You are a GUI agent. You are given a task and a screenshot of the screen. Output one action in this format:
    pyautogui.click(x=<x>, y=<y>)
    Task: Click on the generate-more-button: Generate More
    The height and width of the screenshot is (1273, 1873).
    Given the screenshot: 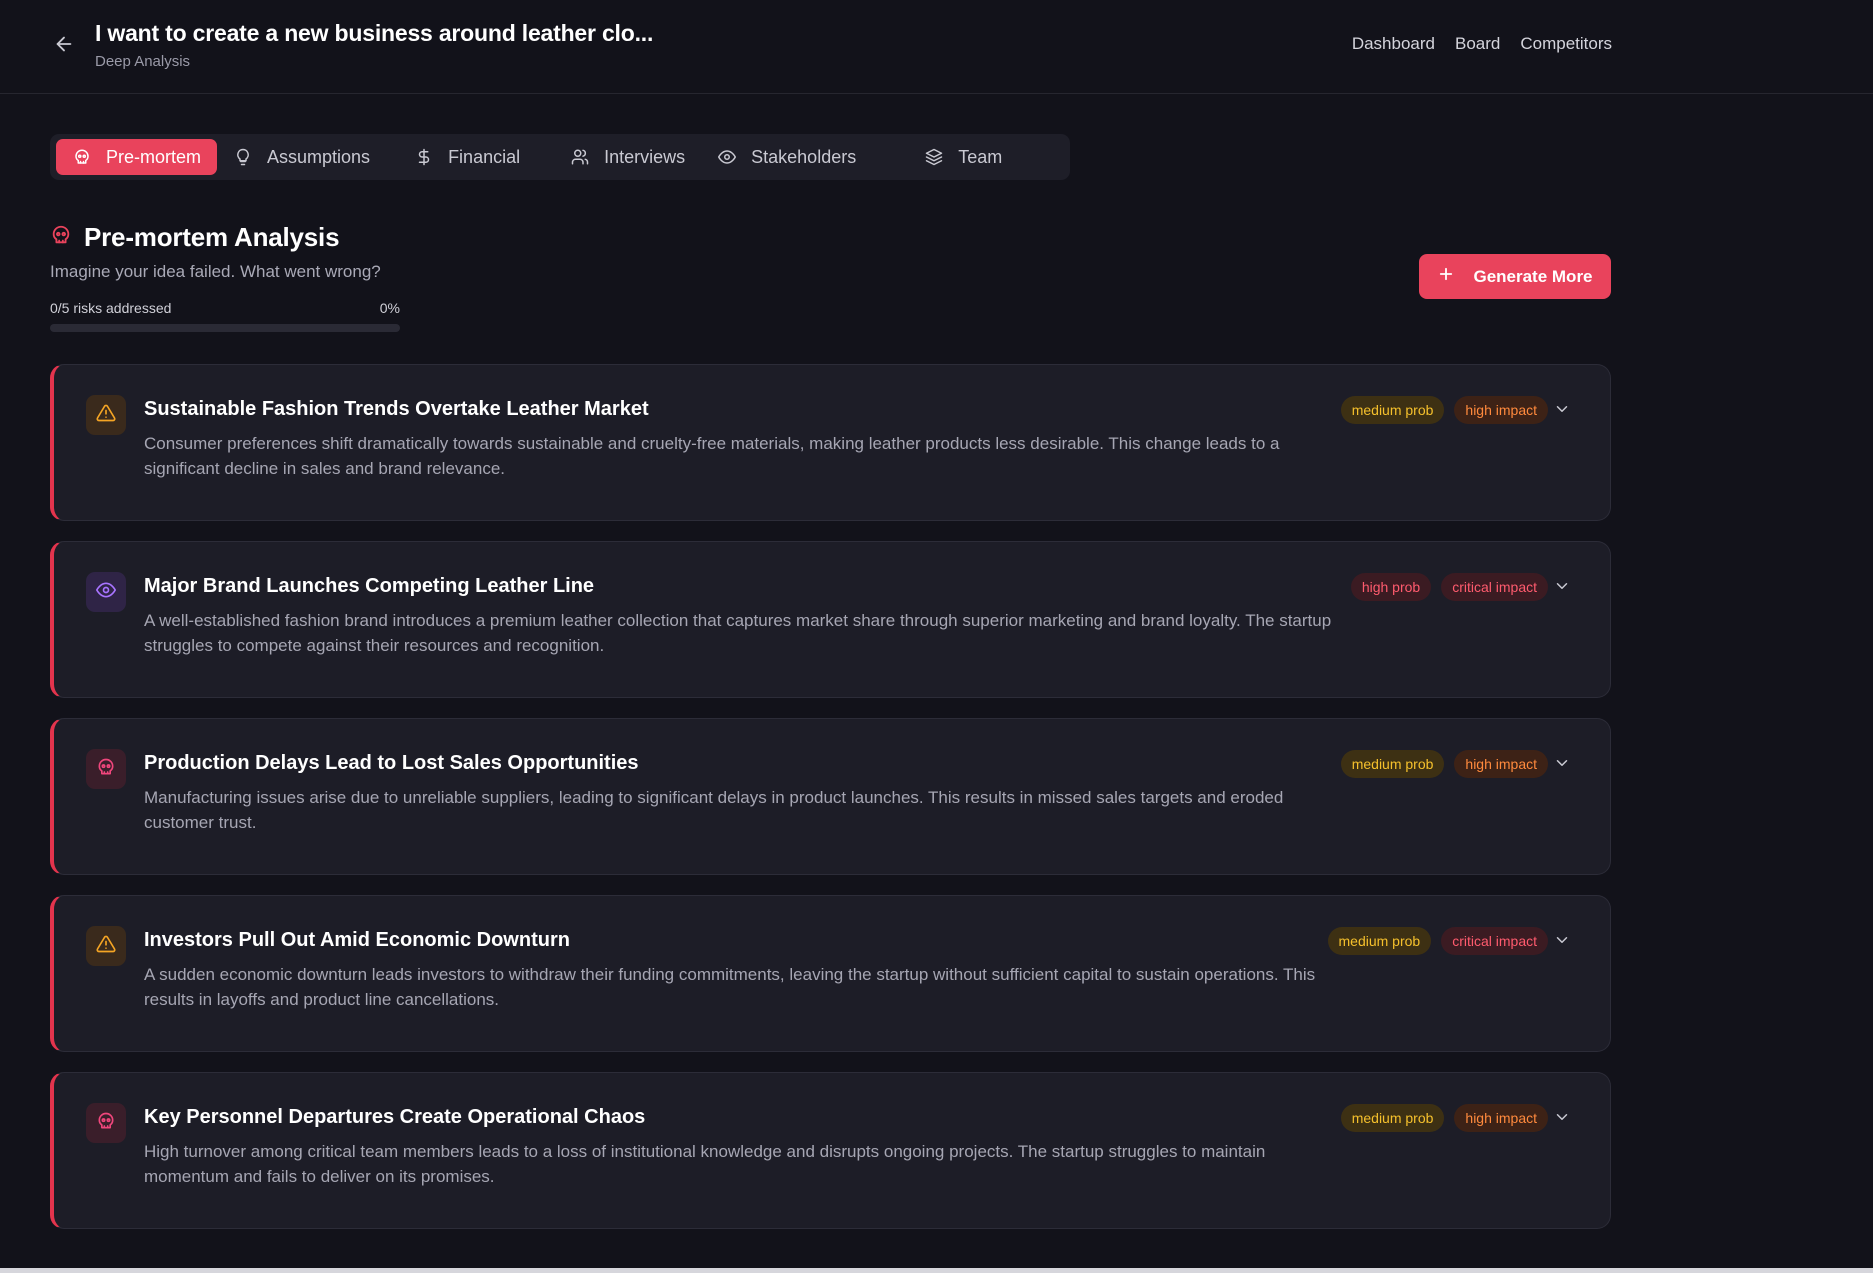 What is the action you would take?
    pyautogui.click(x=1515, y=276)
    